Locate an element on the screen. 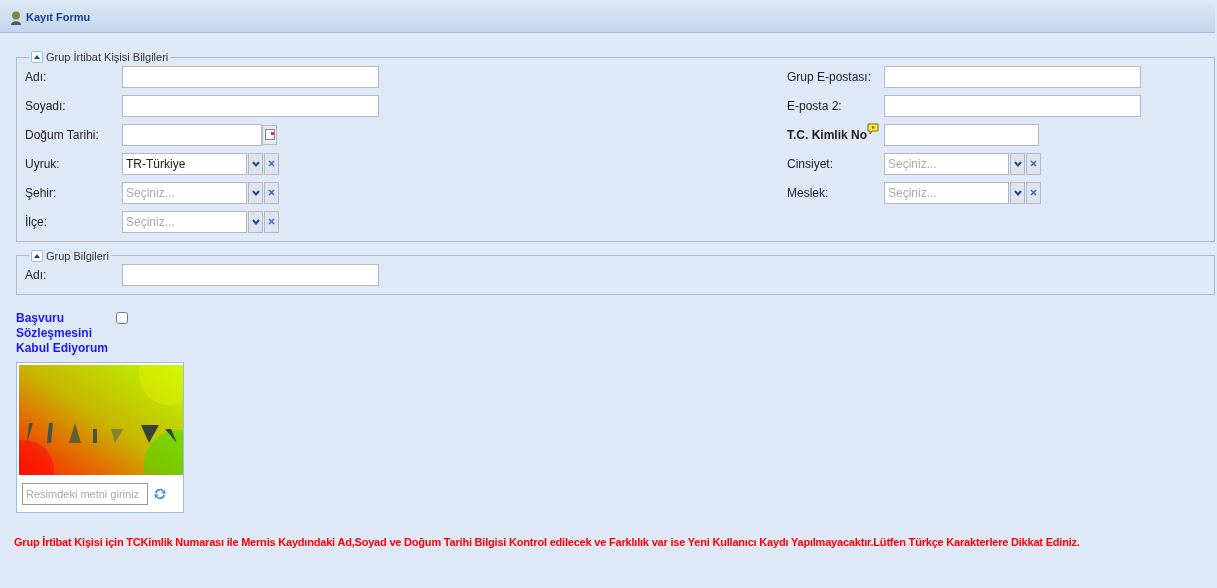 The height and width of the screenshot is (588, 1217). field-label: Grup E-postası: is located at coordinates (830, 77).